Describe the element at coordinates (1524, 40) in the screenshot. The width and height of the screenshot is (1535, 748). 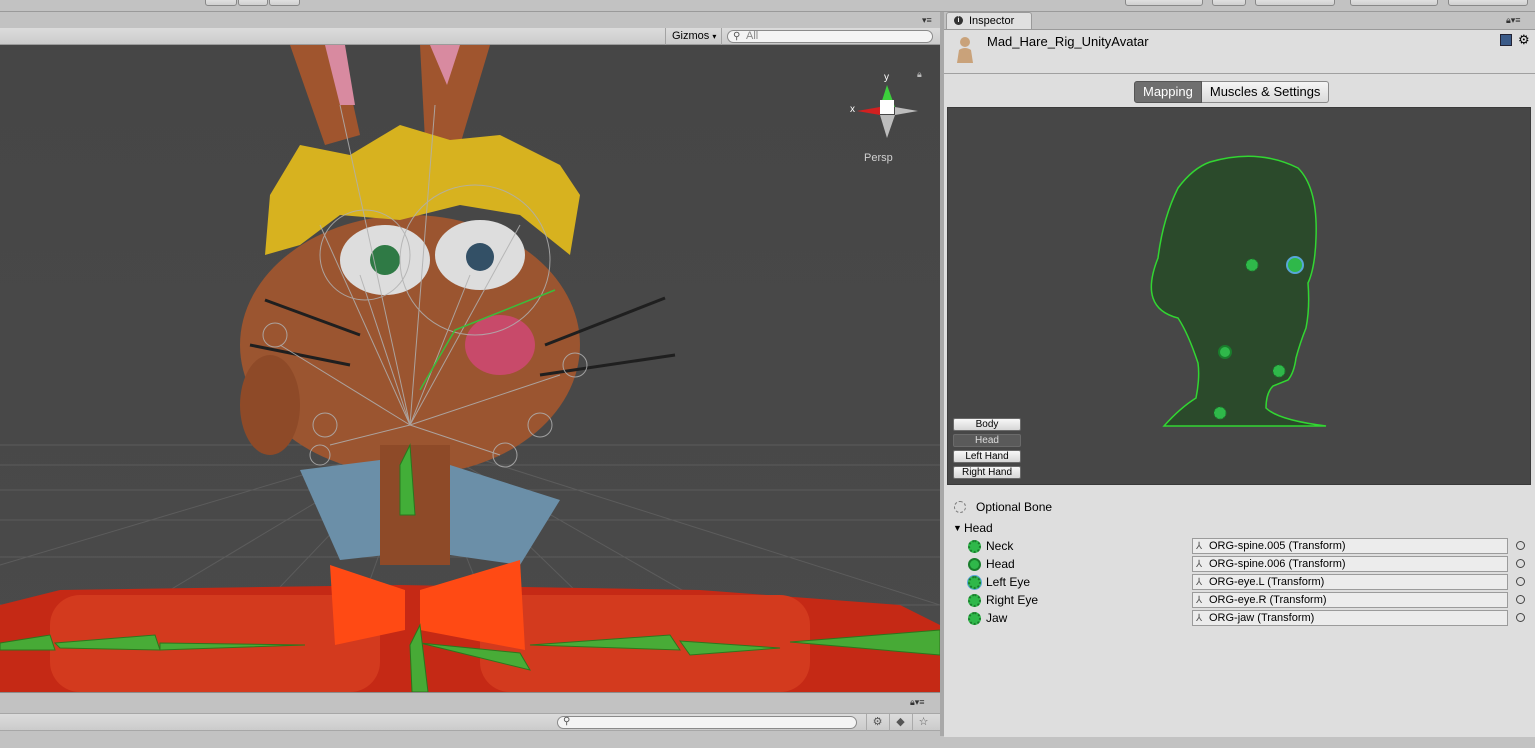
I see `gear-icon: ⚙` at that location.